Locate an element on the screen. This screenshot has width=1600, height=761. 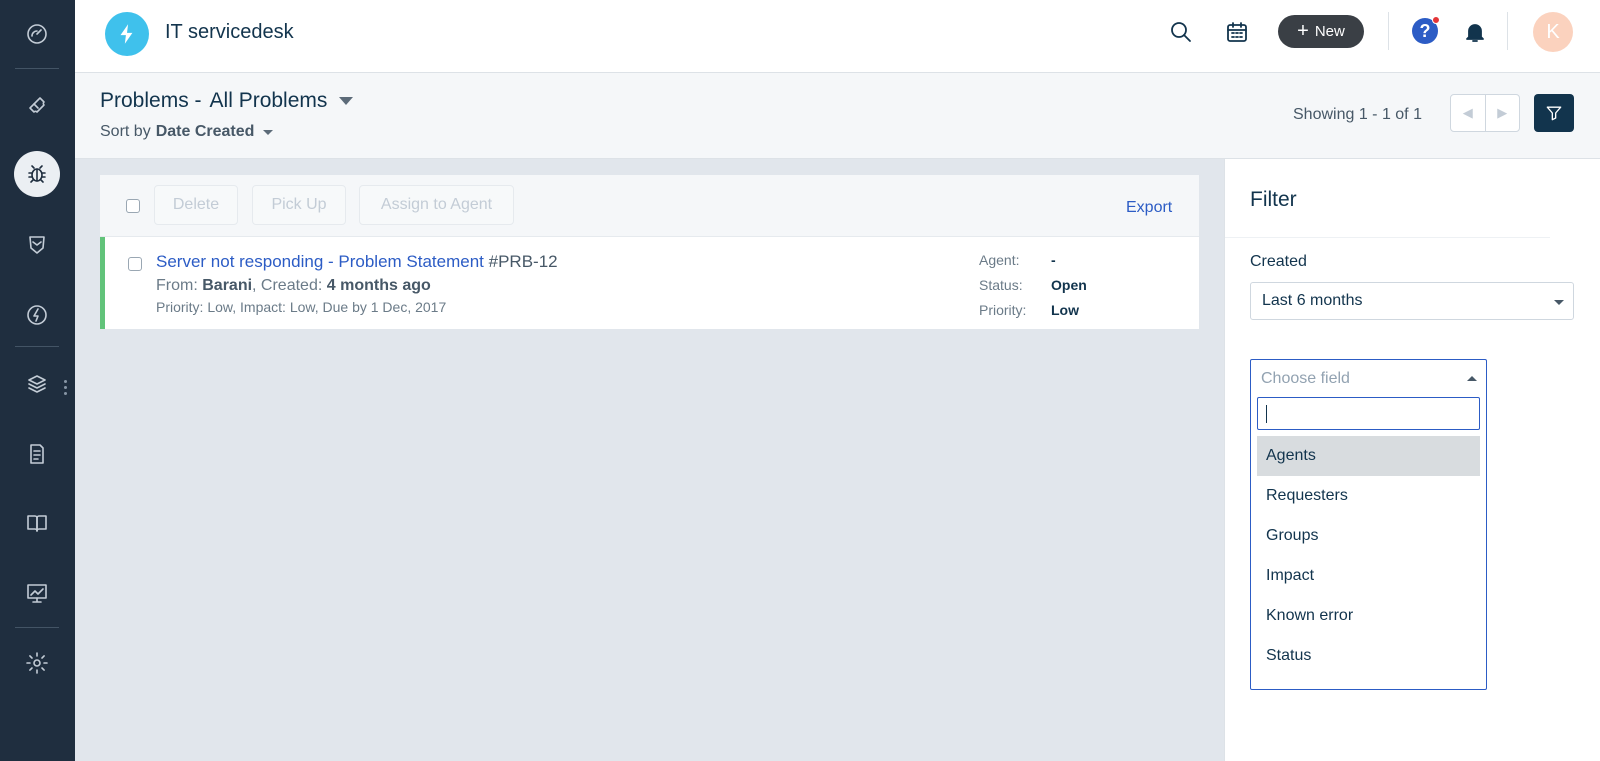
status-value: Open is located at coordinates (1069, 285).